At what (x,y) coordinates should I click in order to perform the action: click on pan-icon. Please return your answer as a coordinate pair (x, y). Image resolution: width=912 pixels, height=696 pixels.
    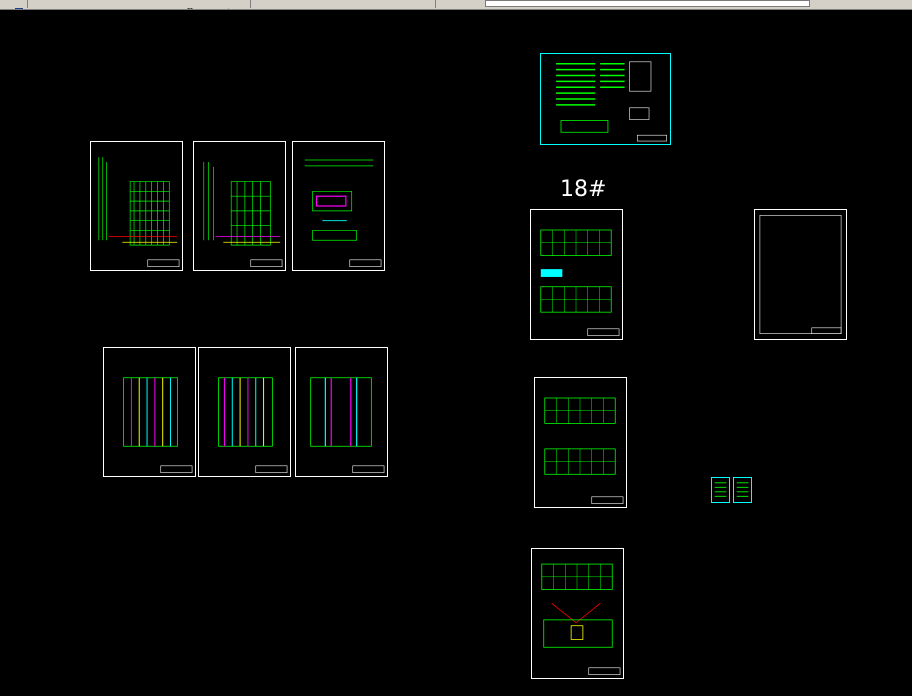
    Looking at the image, I should click on (170, 3).